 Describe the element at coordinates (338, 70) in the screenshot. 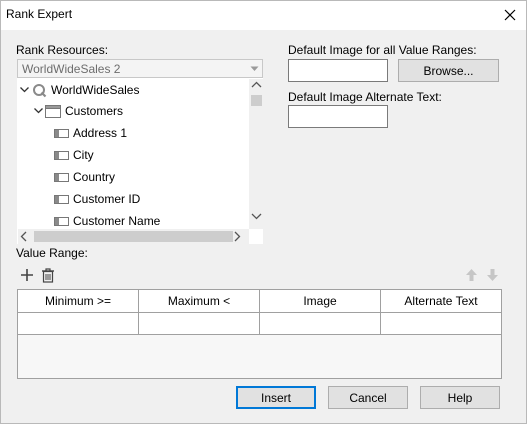

I see `default-image-field` at that location.